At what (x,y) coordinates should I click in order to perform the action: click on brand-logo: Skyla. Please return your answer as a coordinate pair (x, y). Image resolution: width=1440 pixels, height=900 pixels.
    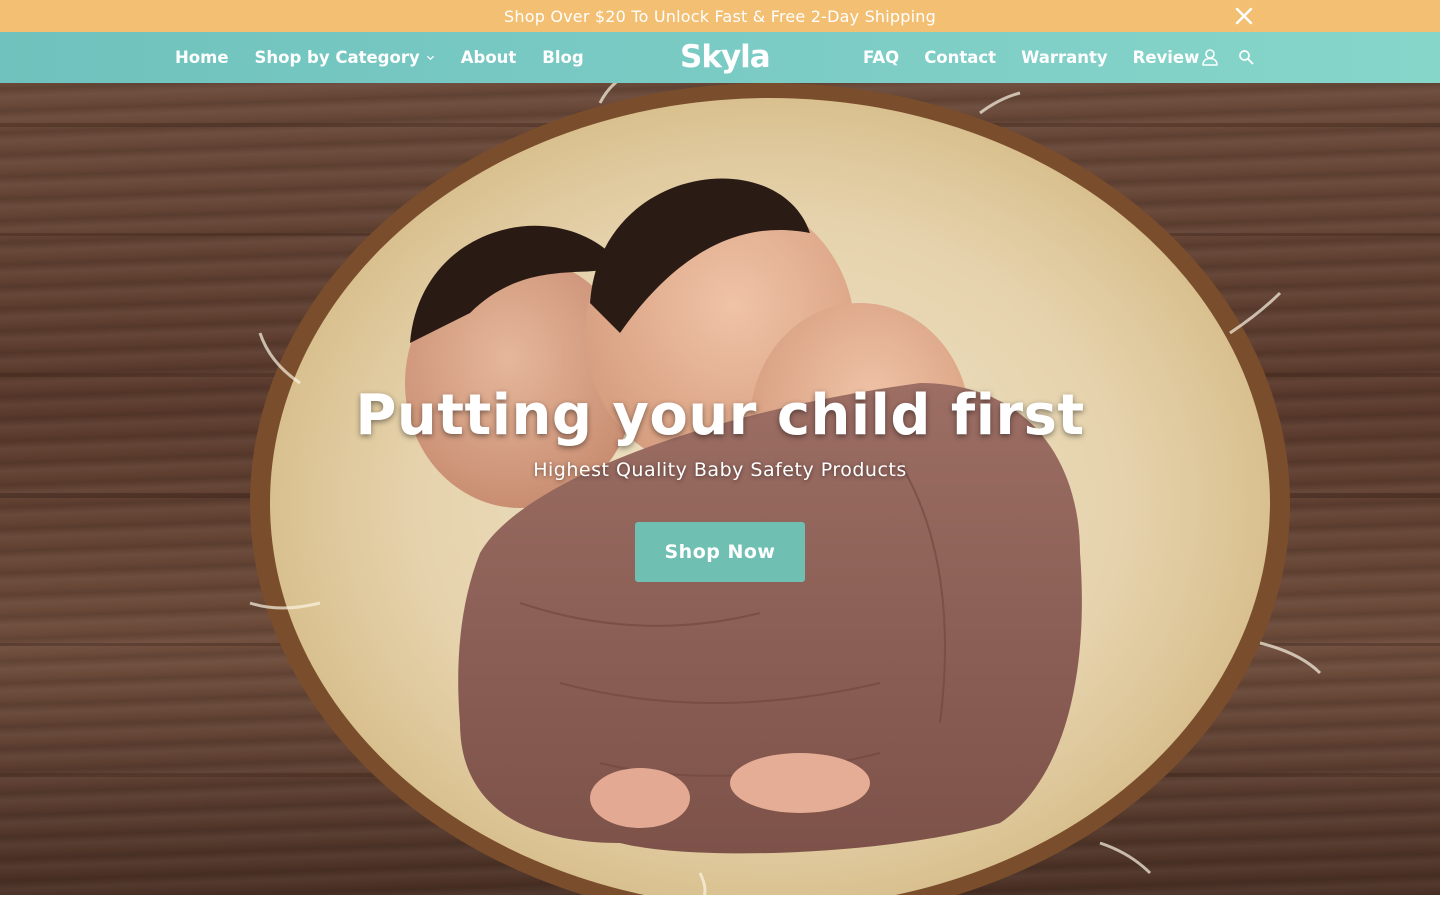
    Looking at the image, I should click on (725, 57).